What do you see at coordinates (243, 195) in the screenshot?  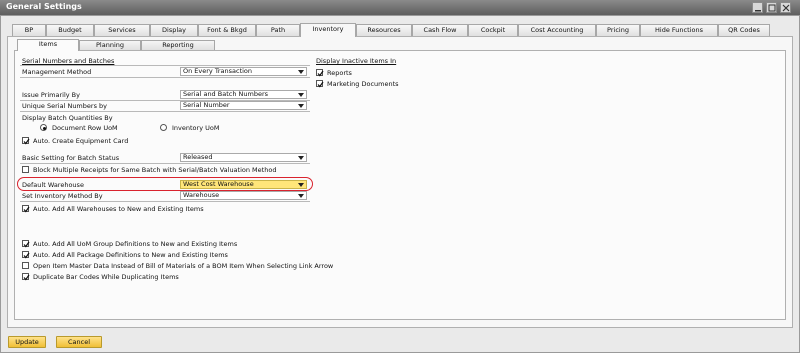 I see `inventory-method-dropdown: Warehouse` at bounding box center [243, 195].